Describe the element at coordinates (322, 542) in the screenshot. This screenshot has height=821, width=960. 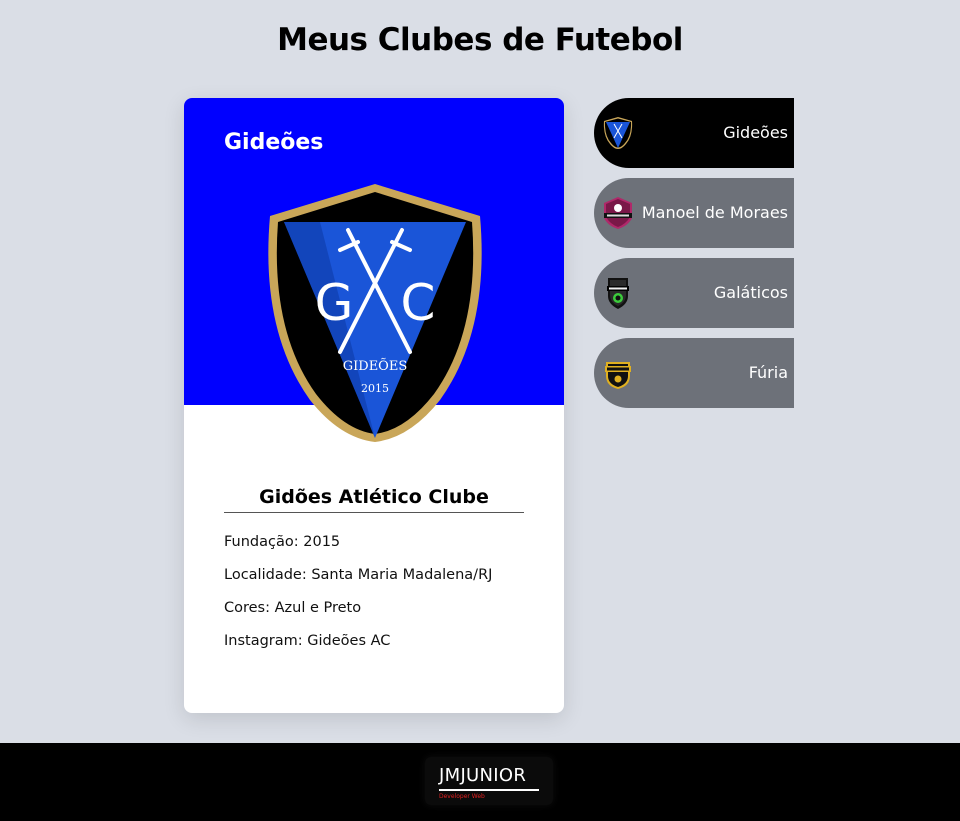
I see `info-value: 2015` at that location.